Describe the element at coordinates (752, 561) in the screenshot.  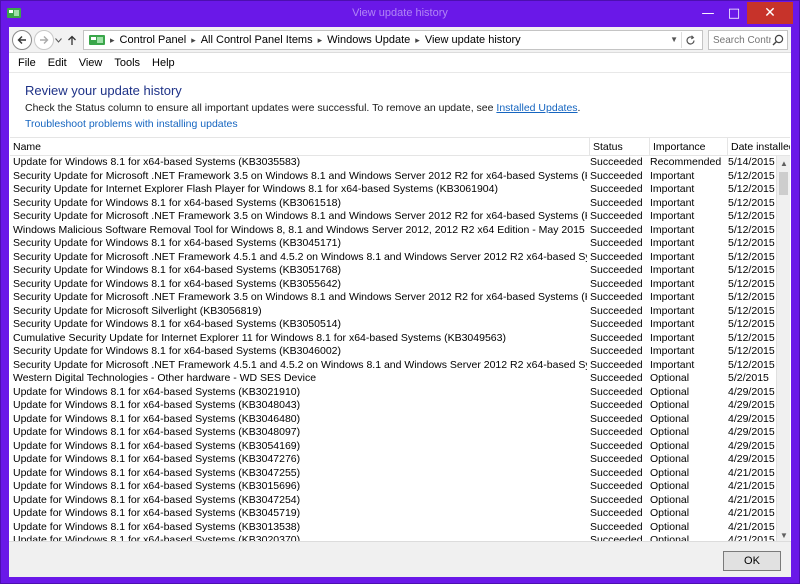
I see `ok-button: OK` at that location.